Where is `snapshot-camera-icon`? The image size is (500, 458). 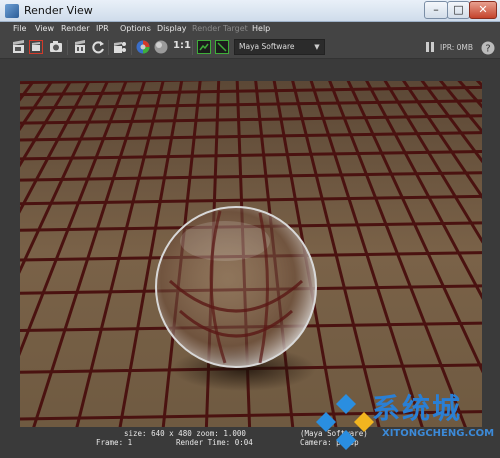 snapshot-camera-icon is located at coordinates (56, 47).